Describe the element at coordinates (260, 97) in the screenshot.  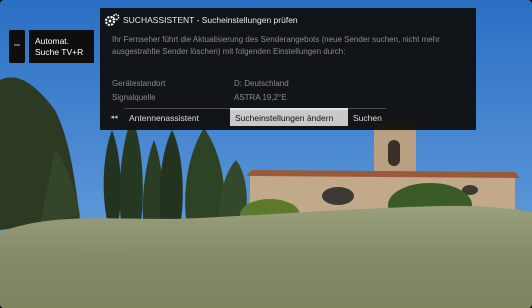
I see `setting-value: ASTRA 19,2°E` at that location.